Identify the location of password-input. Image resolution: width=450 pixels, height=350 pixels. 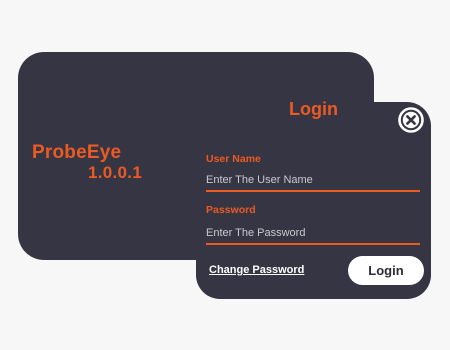
(313, 234).